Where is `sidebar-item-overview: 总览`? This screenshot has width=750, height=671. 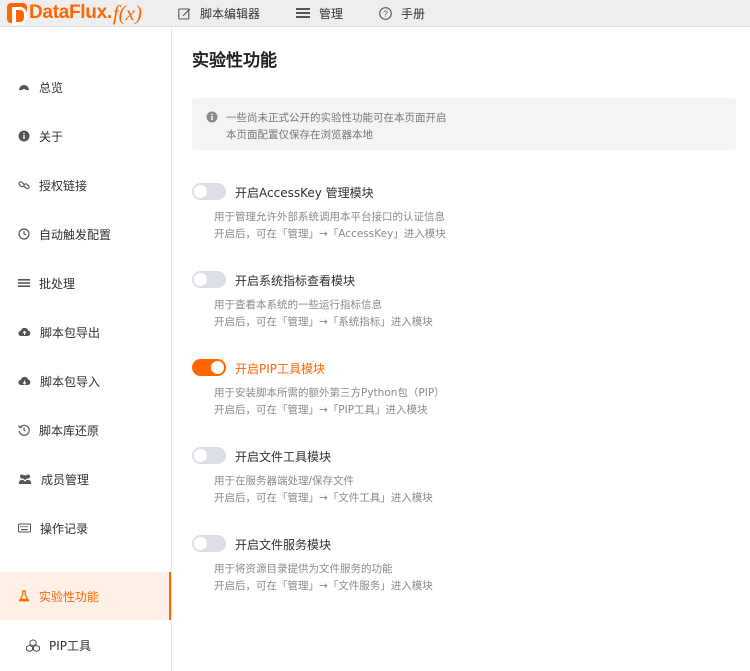 sidebar-item-overview: 总览 is located at coordinates (85, 87).